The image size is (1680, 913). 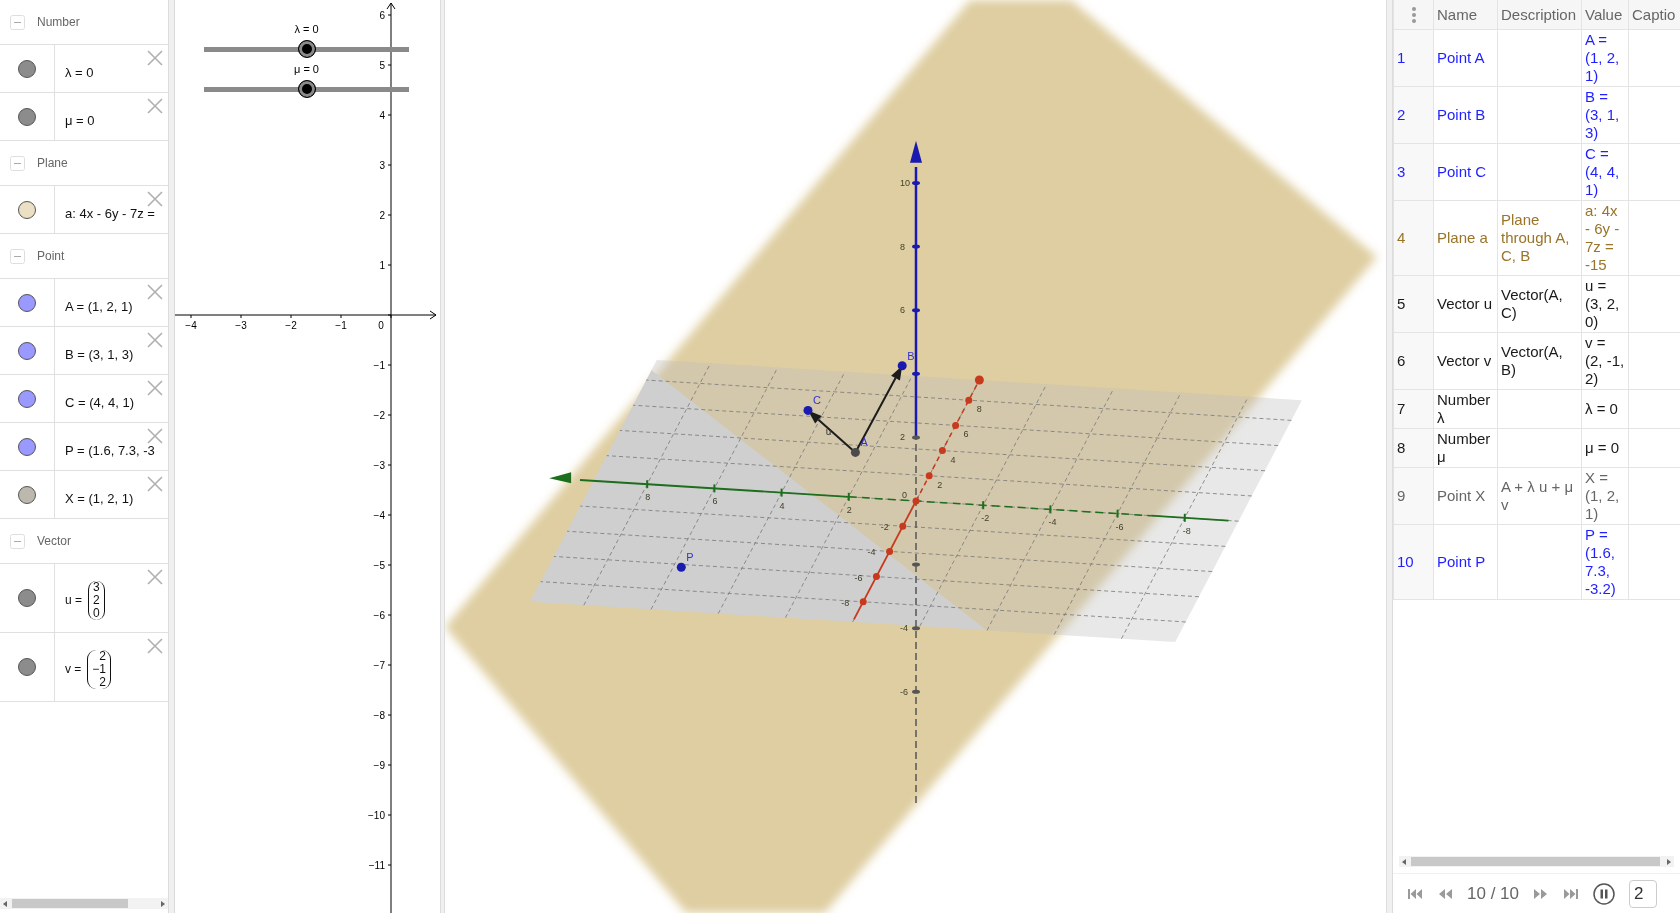 I want to click on column-header: Description, so click(x=1540, y=15).